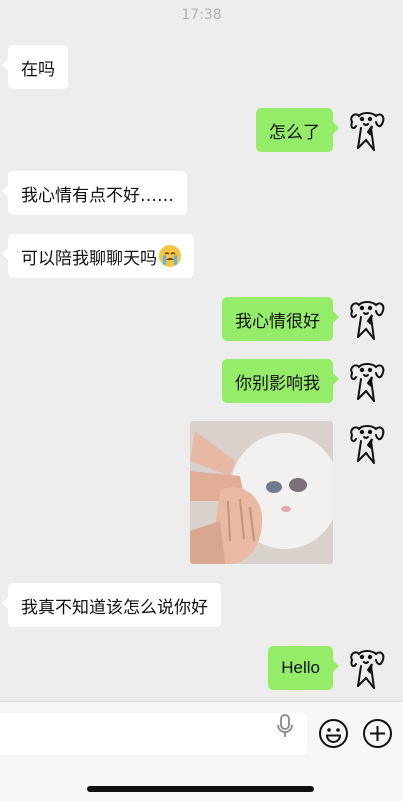  I want to click on incoming-message: 可以陪我聊聊天吗, so click(98, 256).